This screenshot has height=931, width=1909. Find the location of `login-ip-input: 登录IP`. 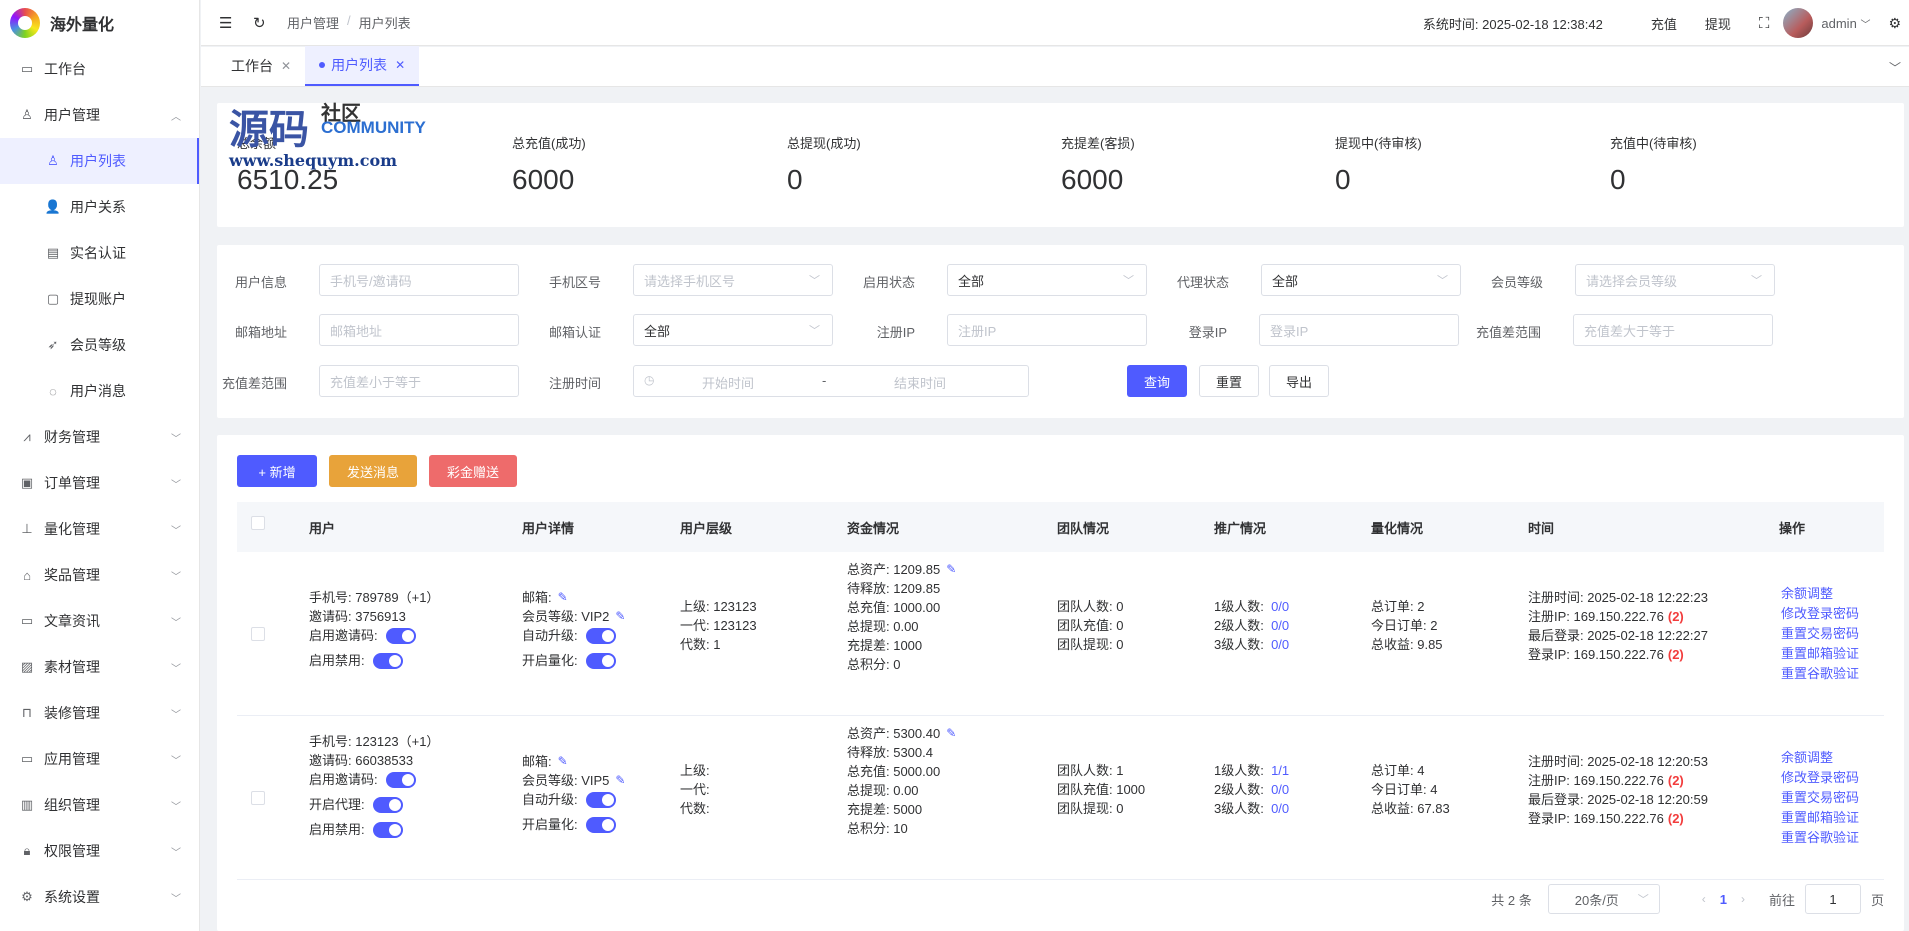

login-ip-input: 登录IP is located at coordinates (1359, 330).